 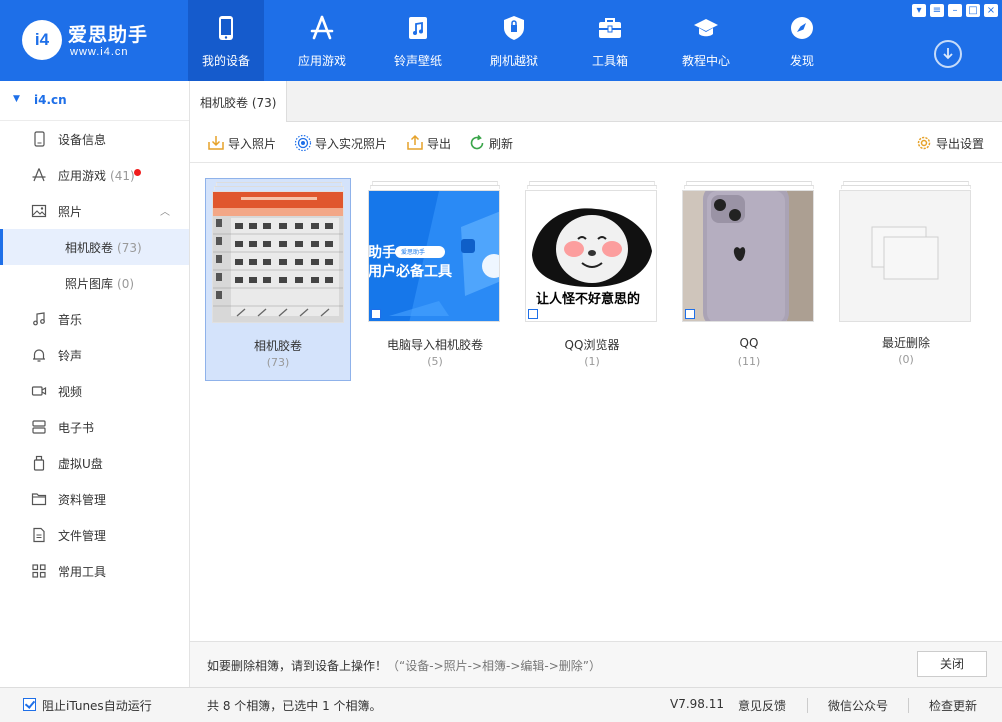 I want to click on notification-dot, so click(x=137, y=172).